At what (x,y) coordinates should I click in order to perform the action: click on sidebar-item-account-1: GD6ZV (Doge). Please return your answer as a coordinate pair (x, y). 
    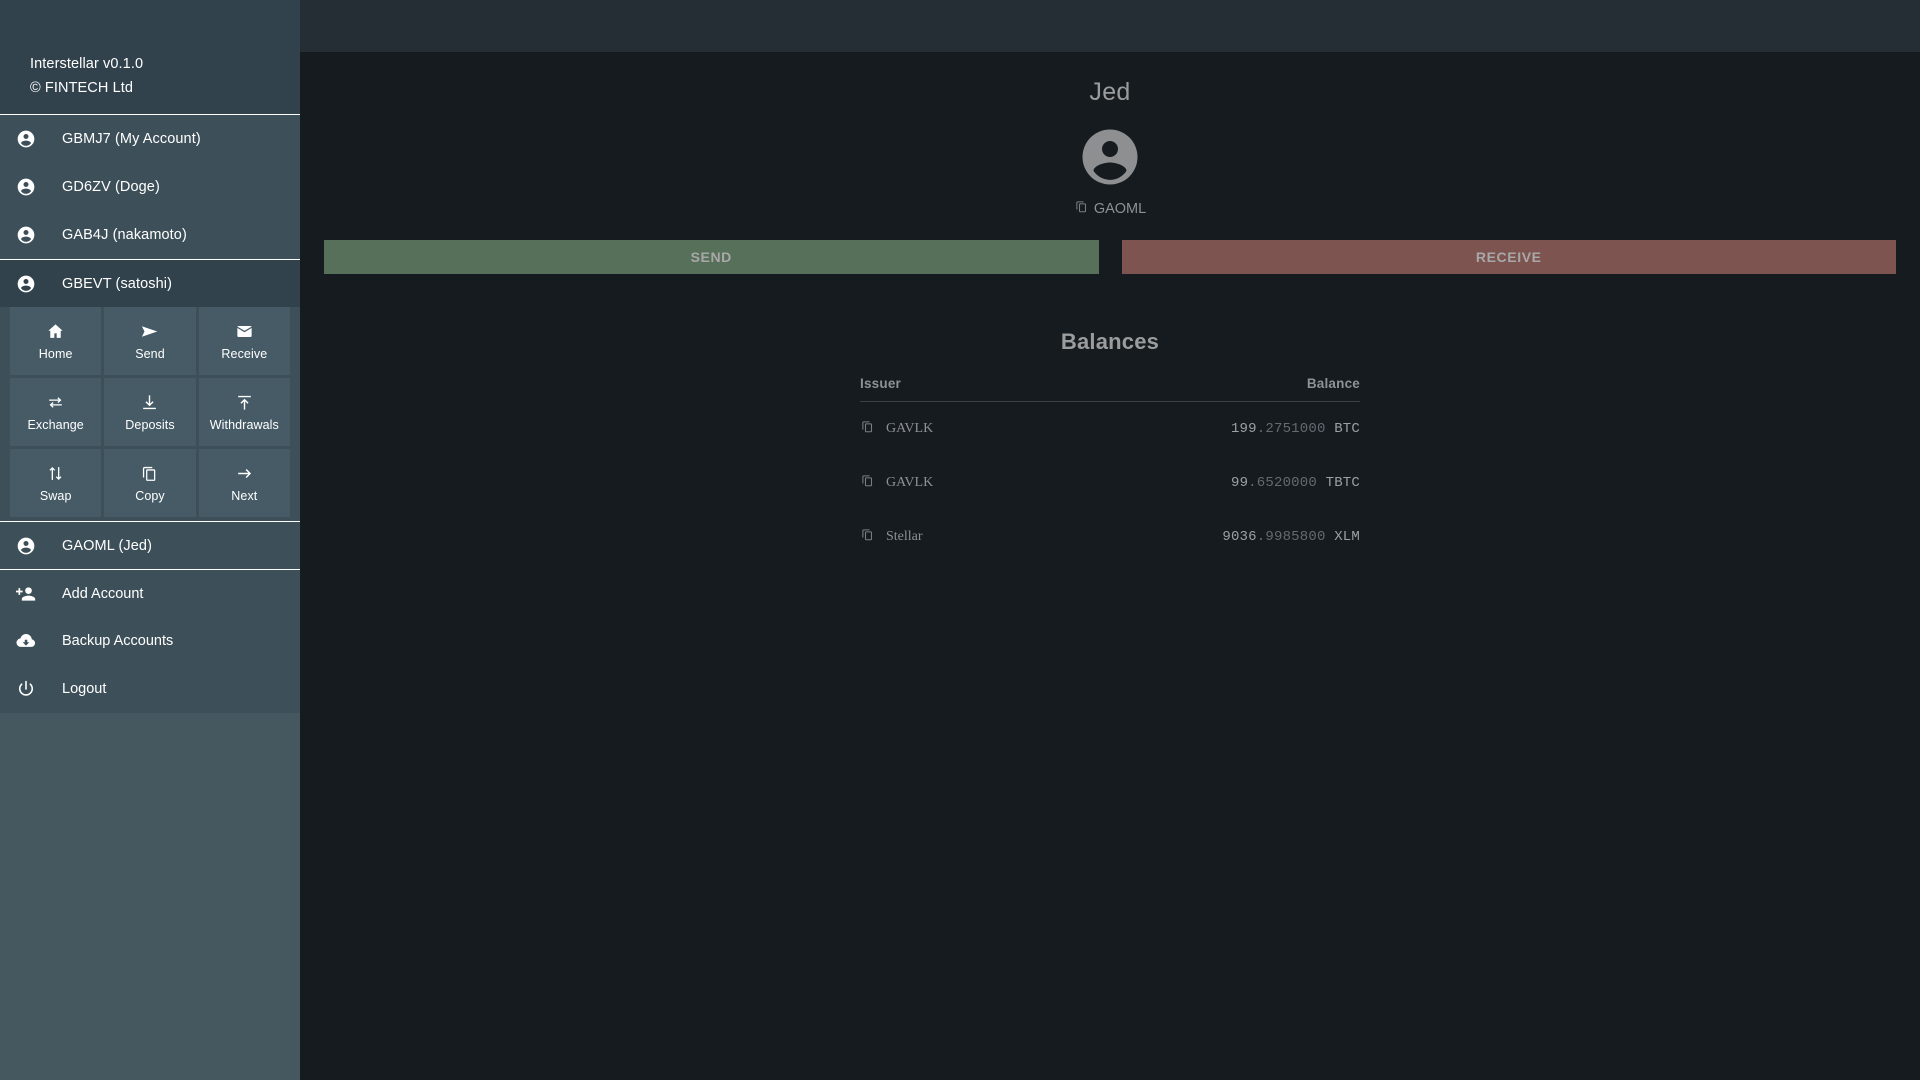
    Looking at the image, I should click on (150, 187).